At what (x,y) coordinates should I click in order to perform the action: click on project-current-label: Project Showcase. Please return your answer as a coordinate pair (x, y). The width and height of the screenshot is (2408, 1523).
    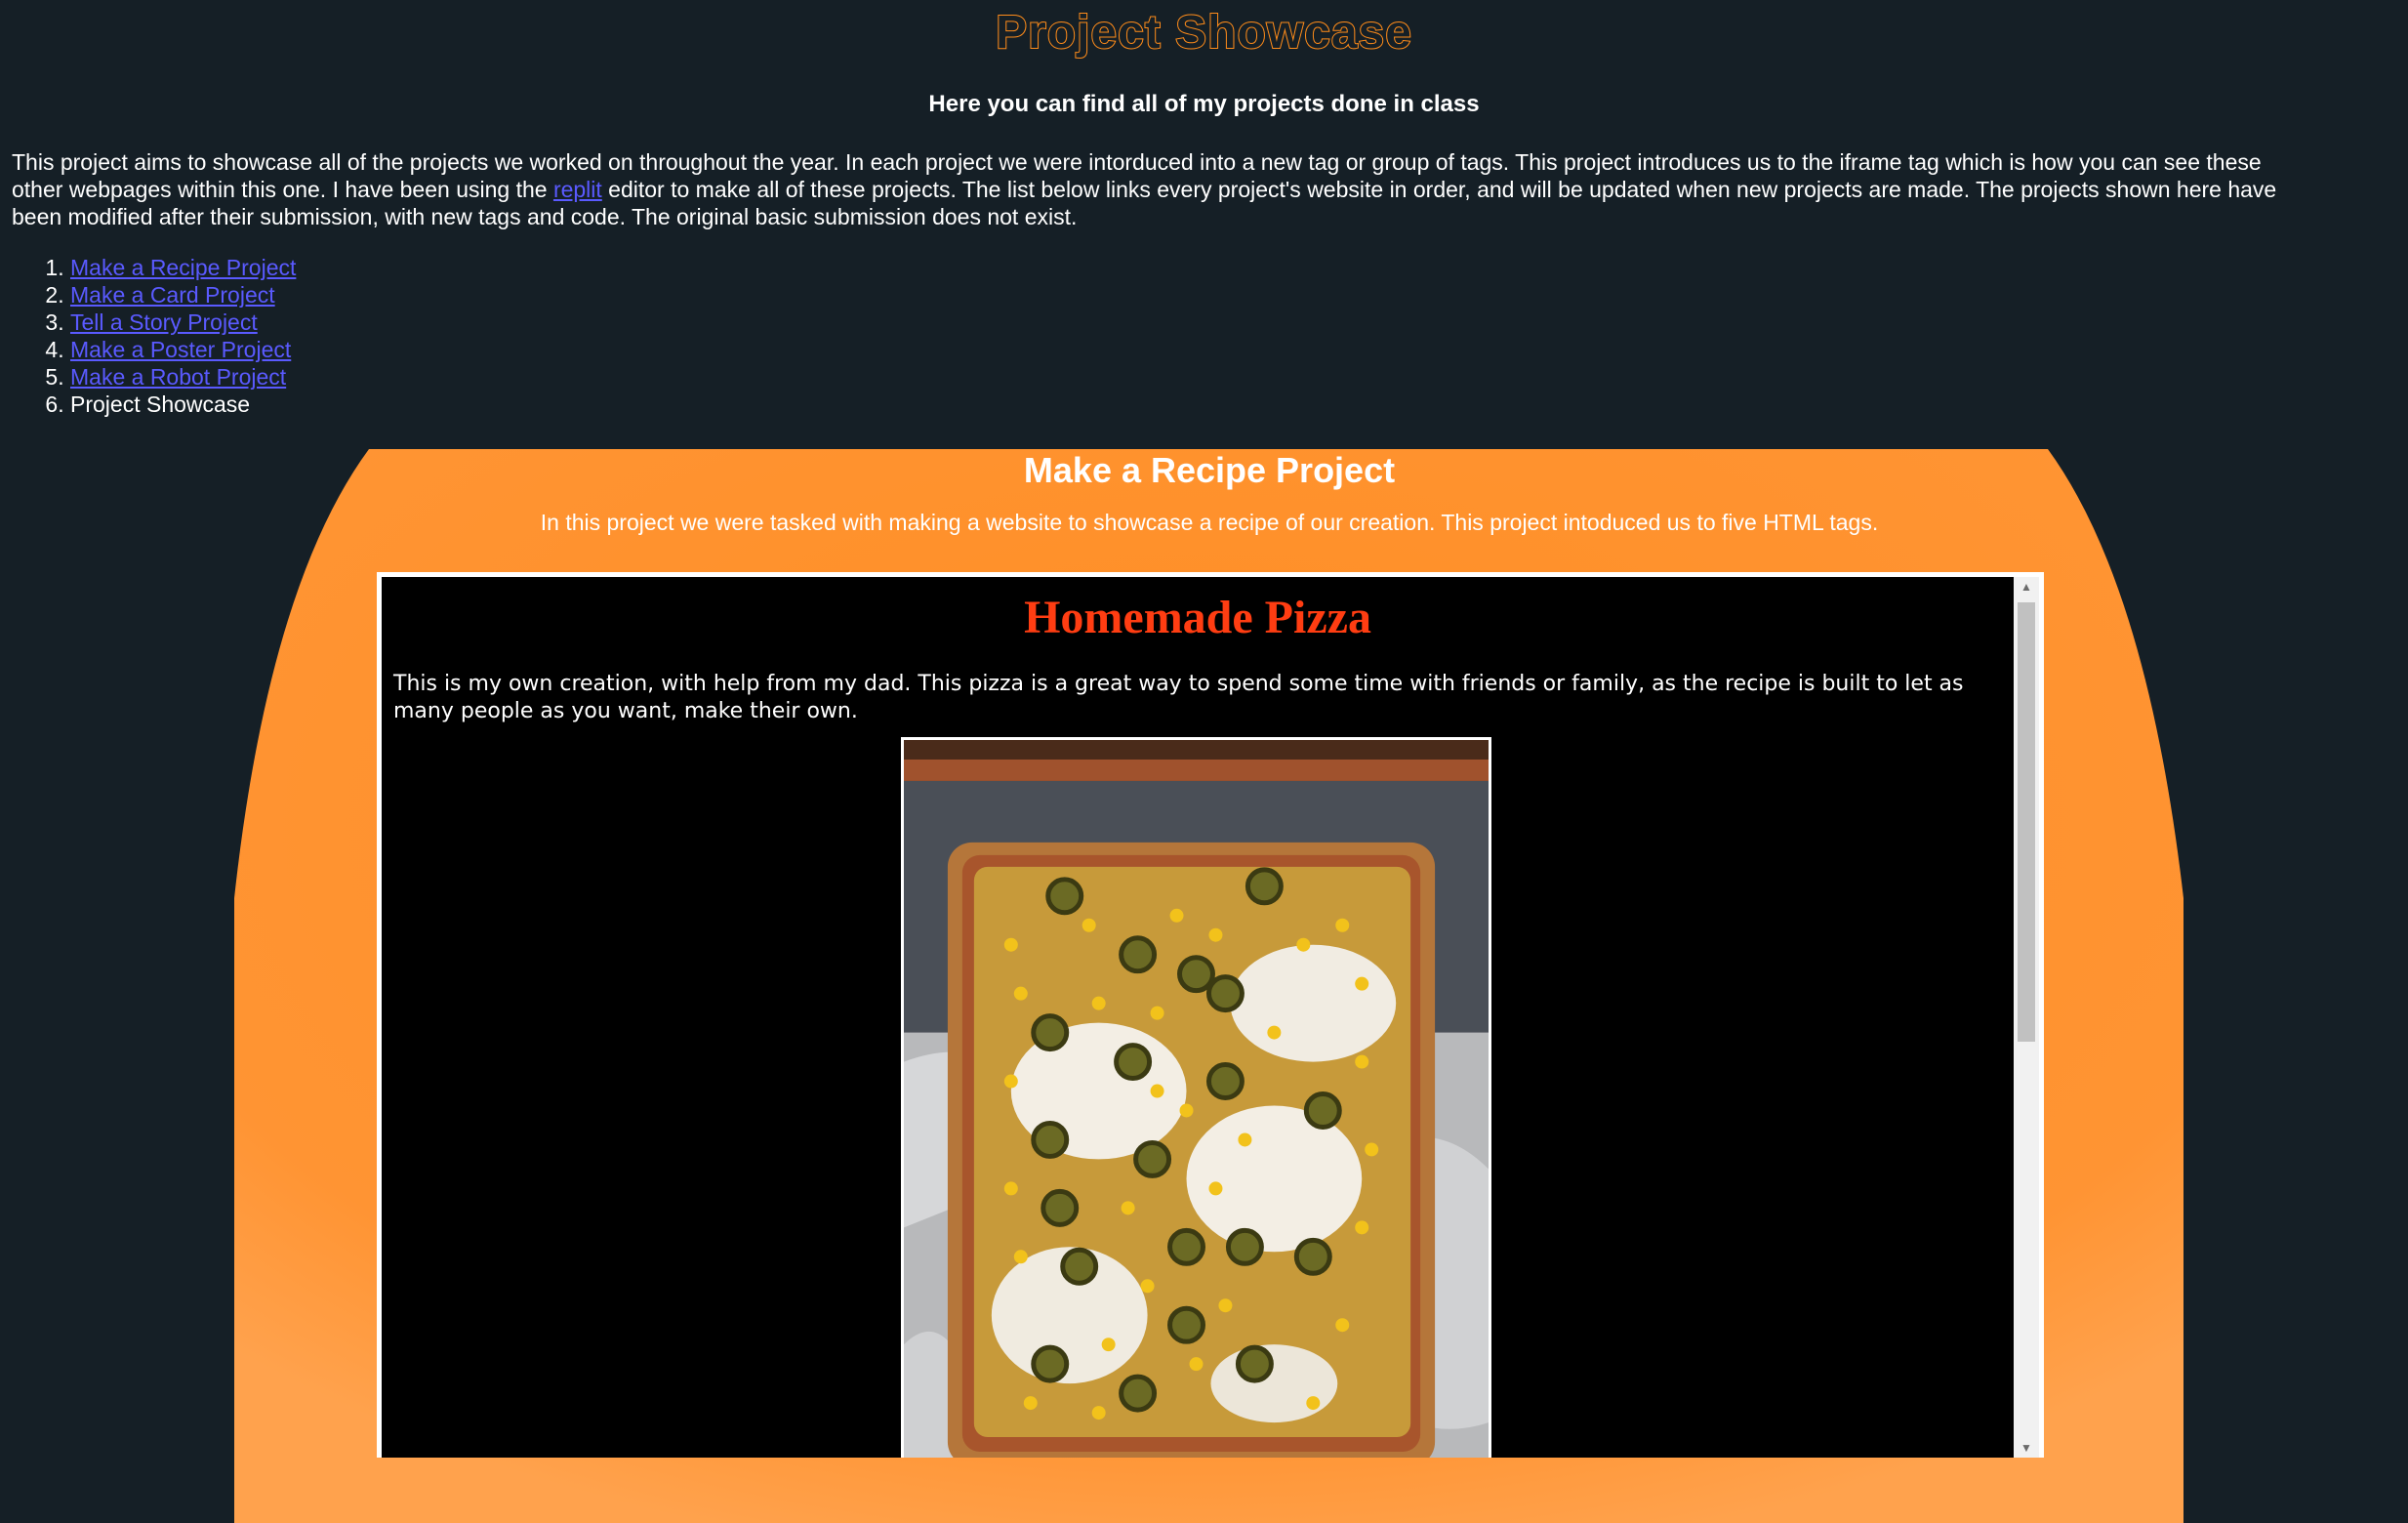
    Looking at the image, I should click on (160, 404).